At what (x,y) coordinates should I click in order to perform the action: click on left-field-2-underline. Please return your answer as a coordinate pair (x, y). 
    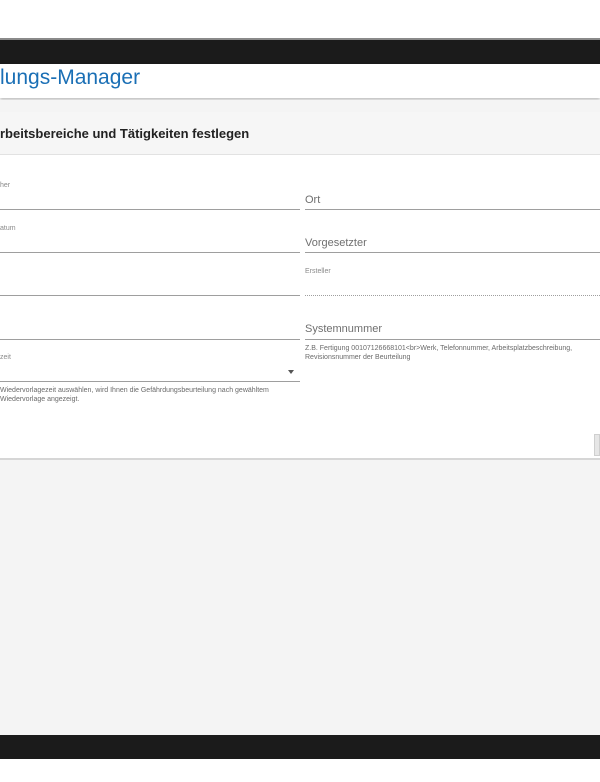
    Looking at the image, I should click on (150, 252).